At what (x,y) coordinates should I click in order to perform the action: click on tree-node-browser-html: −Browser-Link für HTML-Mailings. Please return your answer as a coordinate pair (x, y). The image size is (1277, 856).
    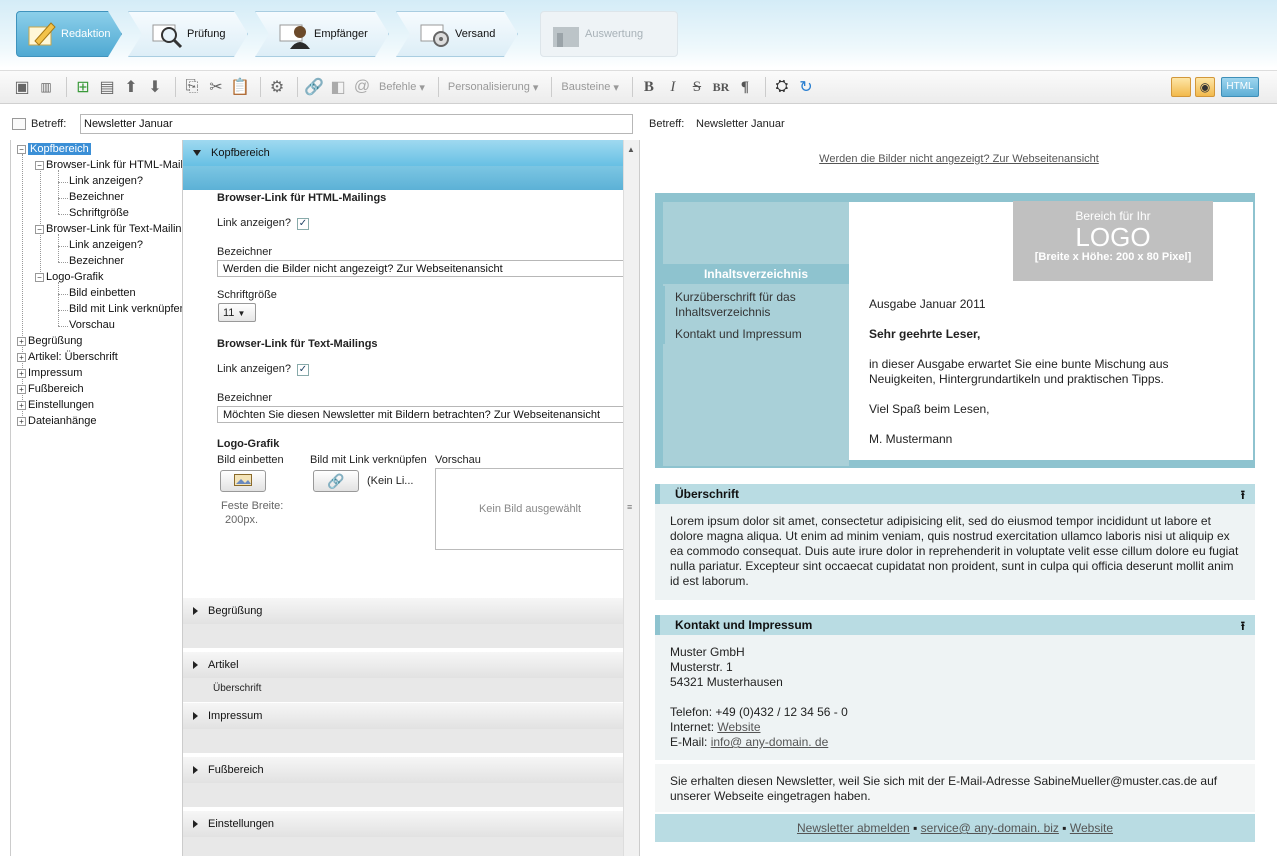
    Looking at the image, I should click on (108, 165).